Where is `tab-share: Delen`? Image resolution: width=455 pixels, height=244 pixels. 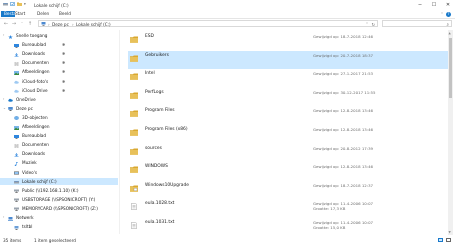 tab-share: Delen is located at coordinates (43, 14).